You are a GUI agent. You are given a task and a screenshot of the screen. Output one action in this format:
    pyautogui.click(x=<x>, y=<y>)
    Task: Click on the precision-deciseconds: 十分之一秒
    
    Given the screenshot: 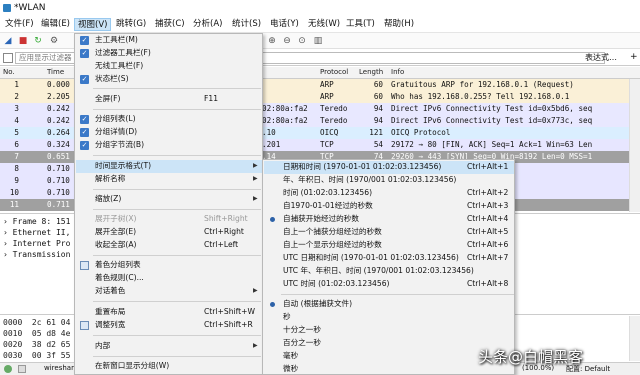 What is the action you would take?
    pyautogui.click(x=389, y=330)
    